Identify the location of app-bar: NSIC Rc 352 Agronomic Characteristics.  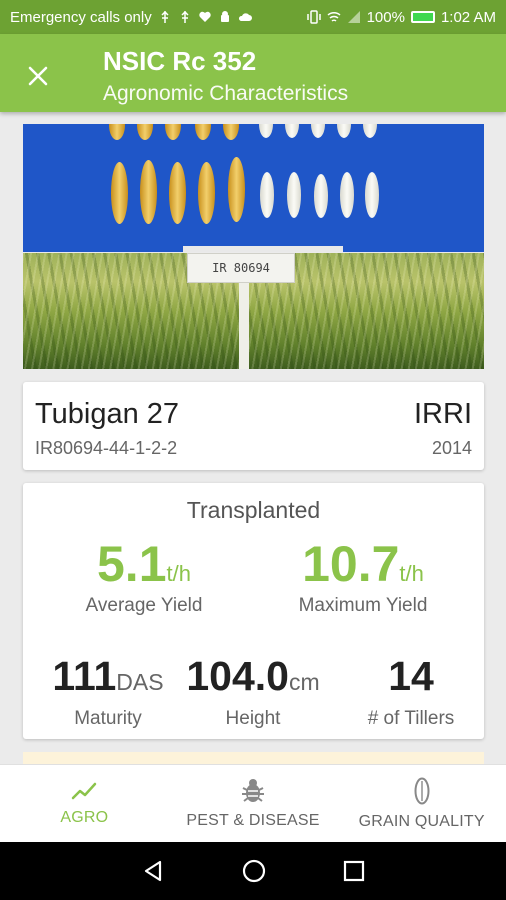
(253, 73).